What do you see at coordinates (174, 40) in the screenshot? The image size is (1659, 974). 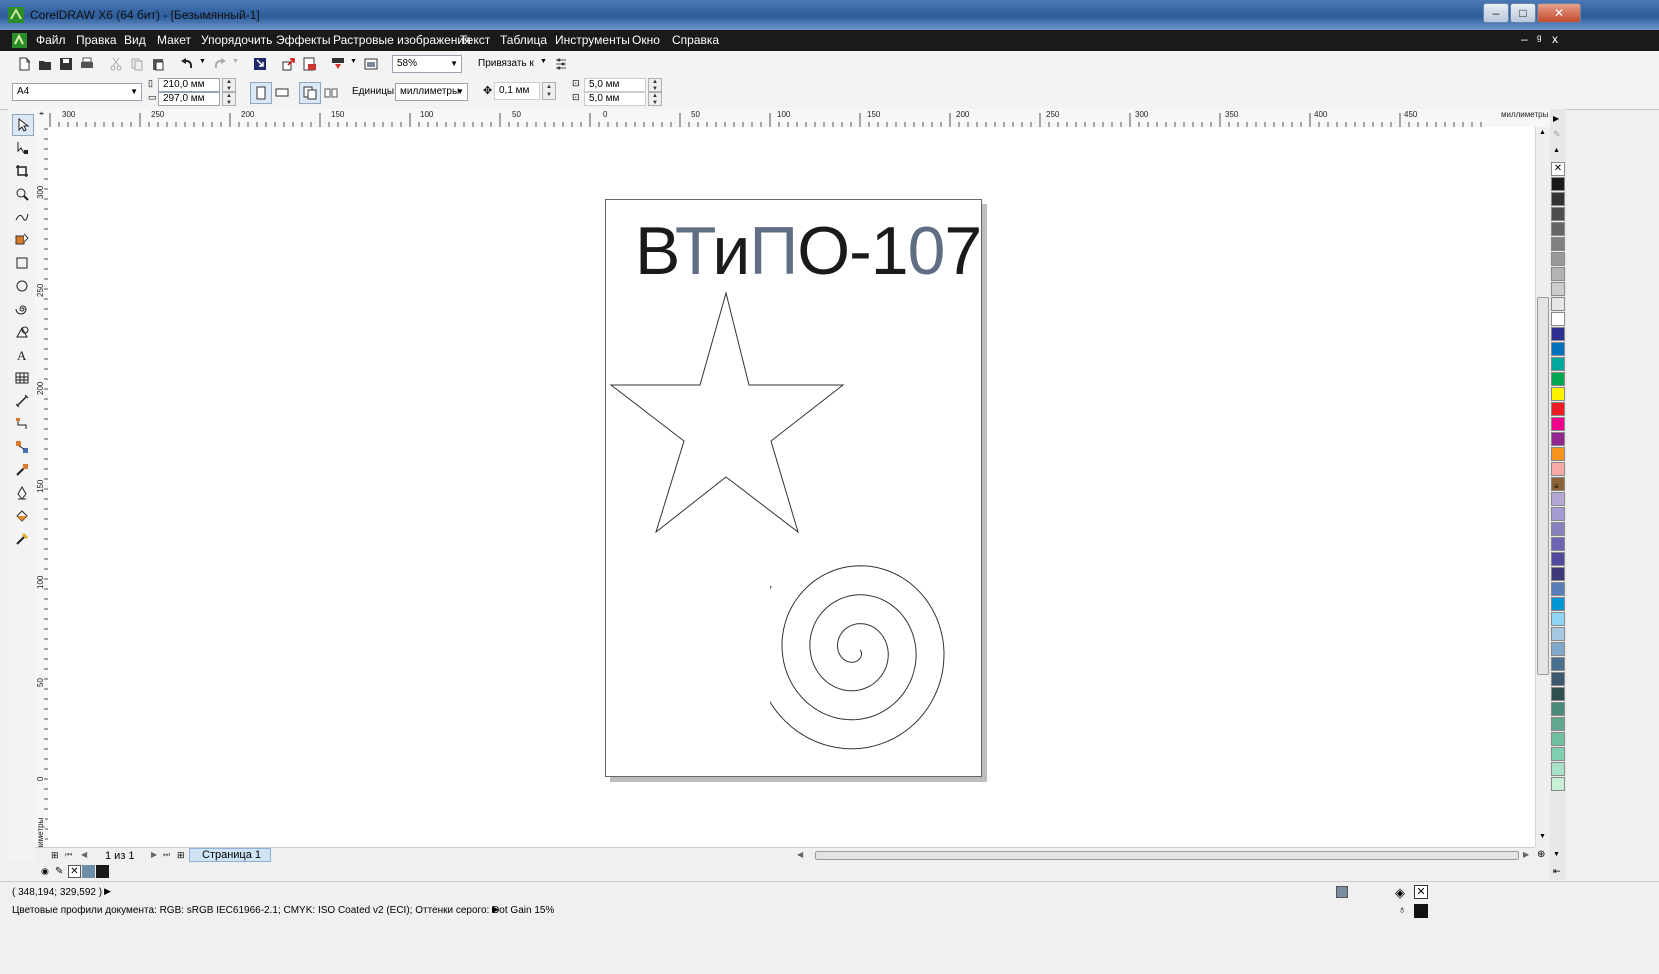 I see `menu-layout: Макет` at bounding box center [174, 40].